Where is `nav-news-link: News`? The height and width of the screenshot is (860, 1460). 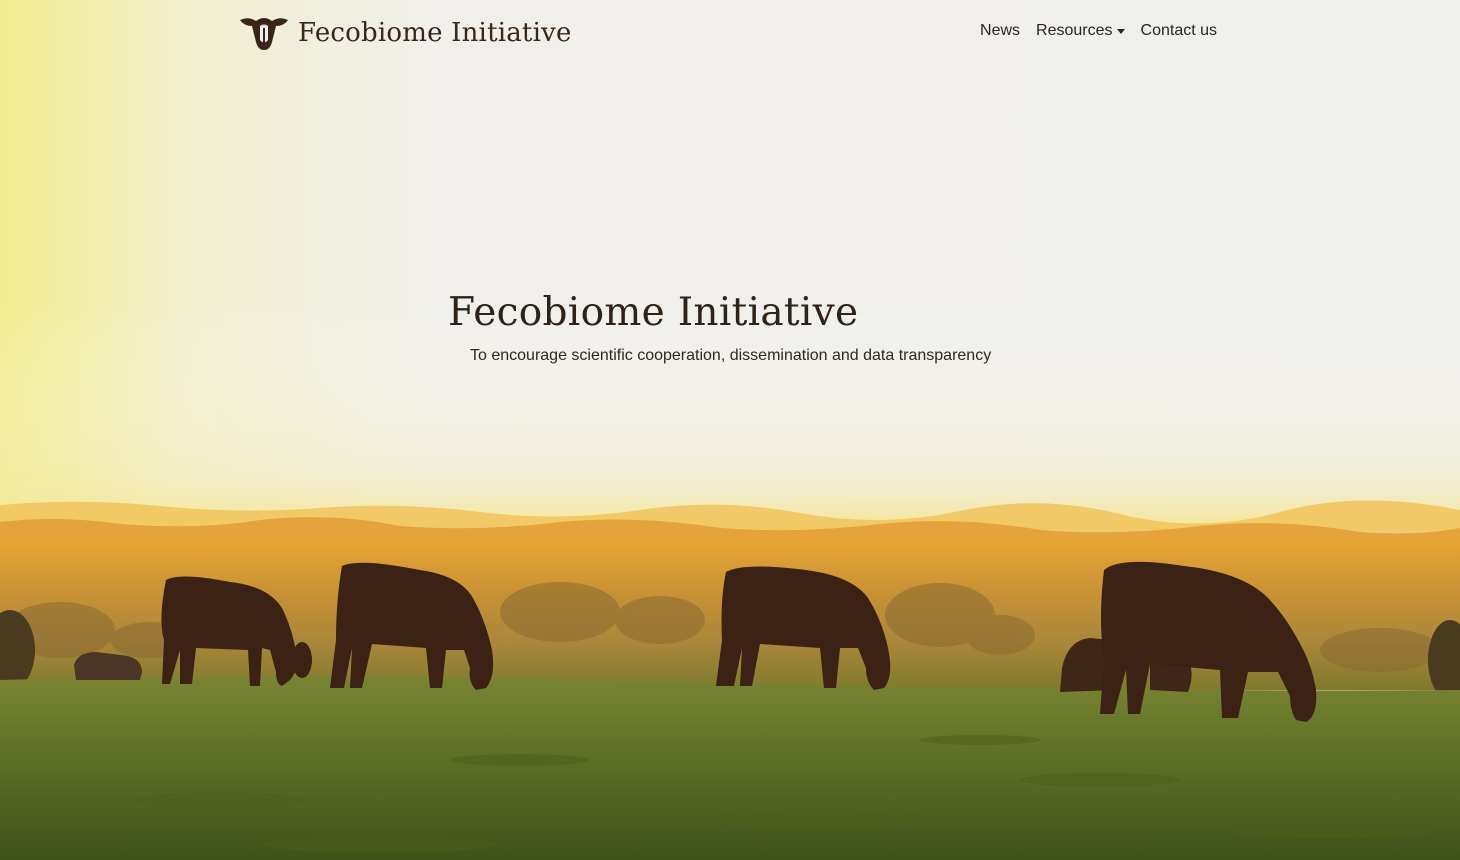 nav-news-link: News is located at coordinates (1000, 31).